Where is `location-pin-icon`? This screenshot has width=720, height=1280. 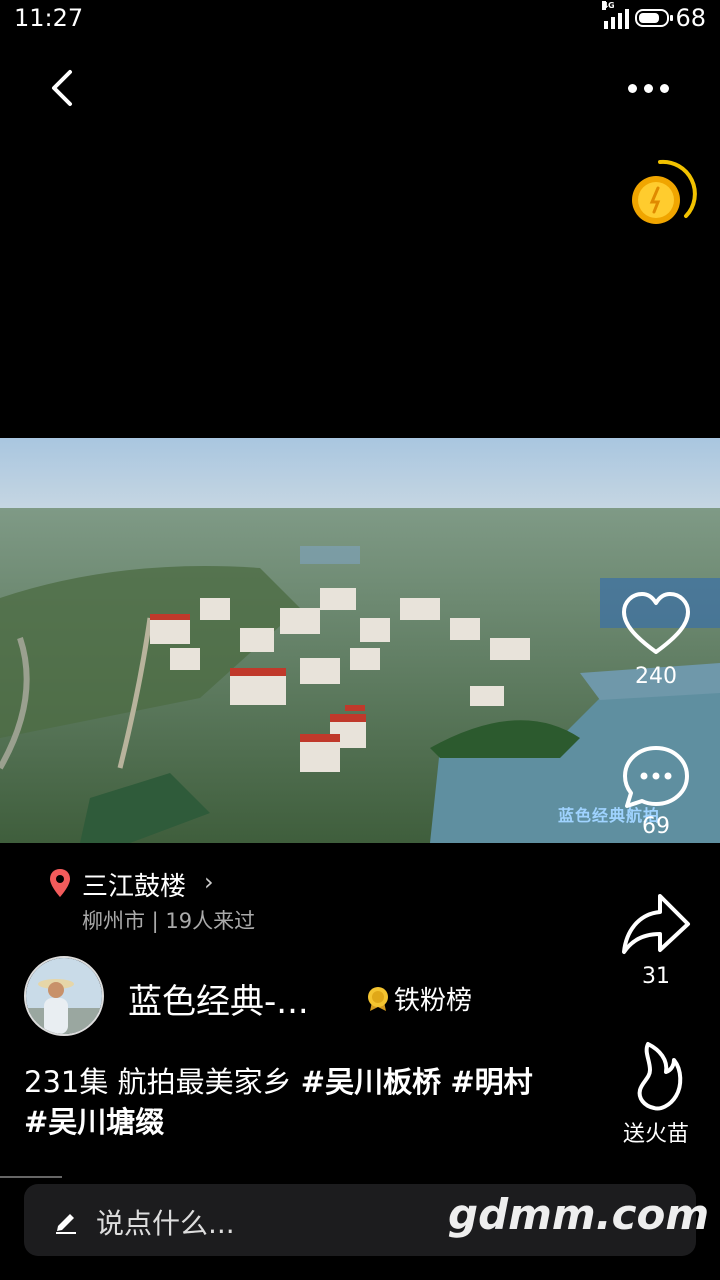 location-pin-icon is located at coordinates (60, 883).